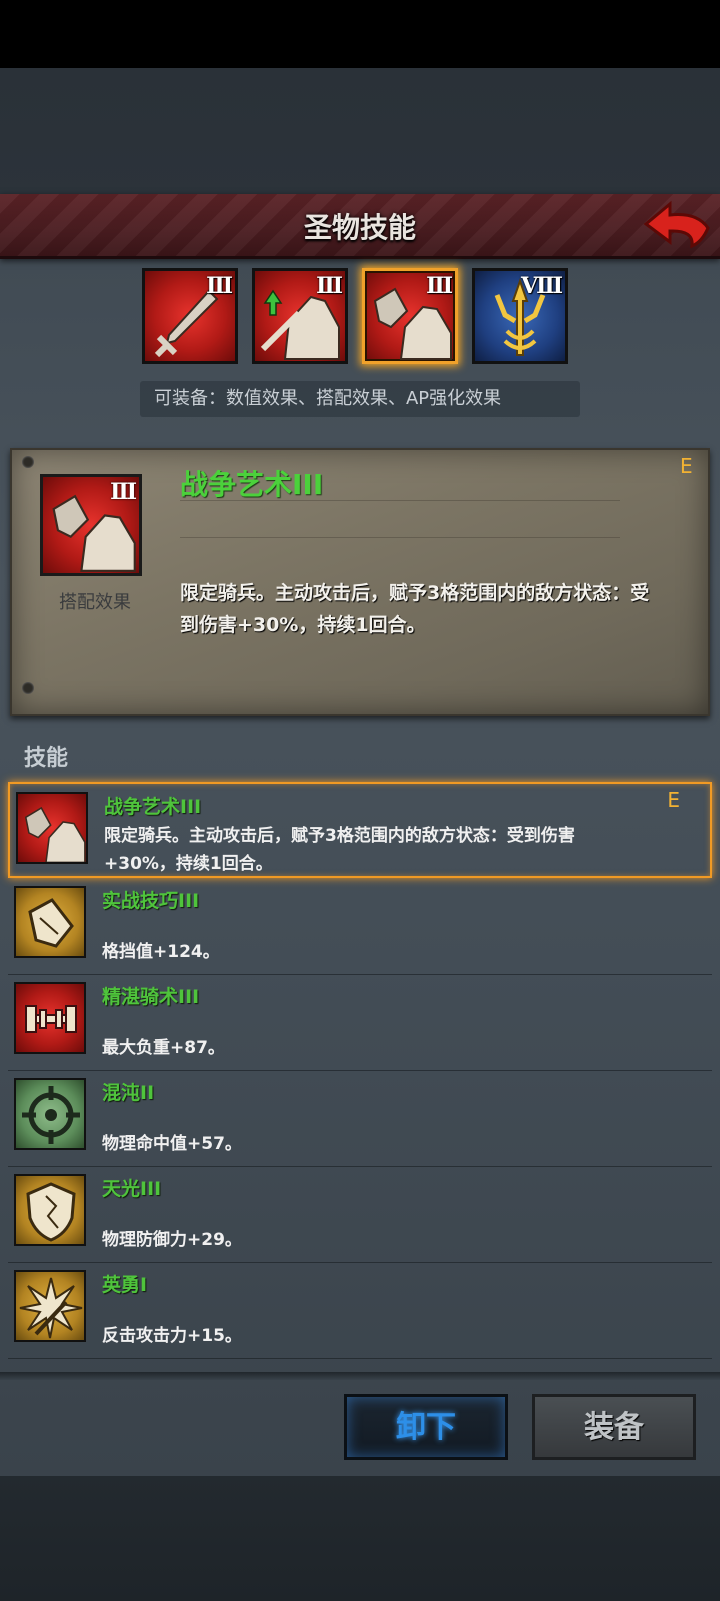 This screenshot has width=720, height=1601. Describe the element at coordinates (360, 34) in the screenshot. I see `status-bar` at that location.